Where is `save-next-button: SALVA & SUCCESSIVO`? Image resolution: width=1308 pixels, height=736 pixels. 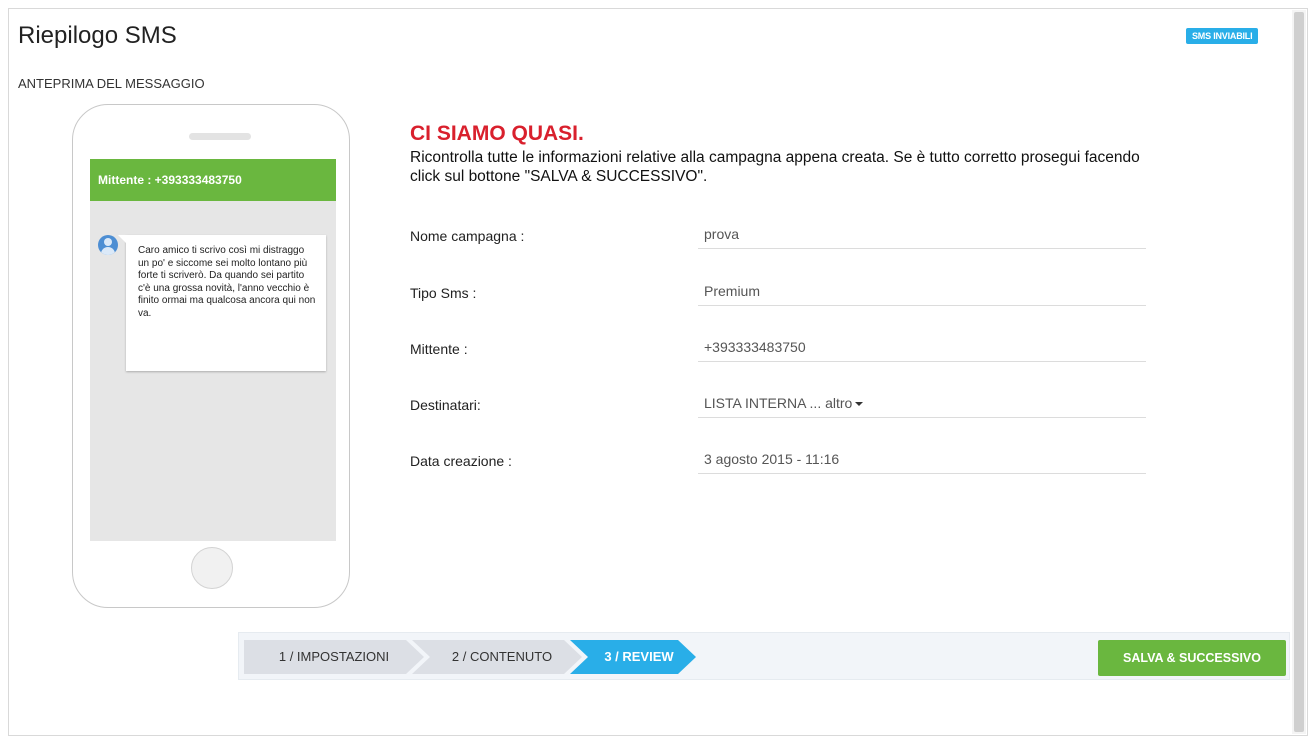
save-next-button: SALVA & SUCCESSIVO is located at coordinates (1192, 658).